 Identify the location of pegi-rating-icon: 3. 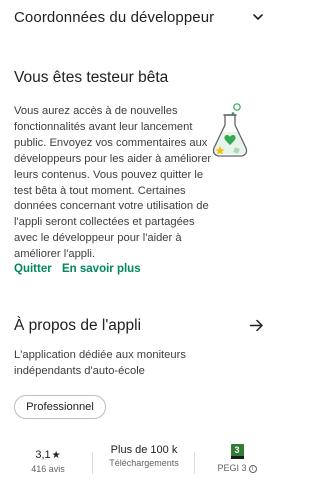
(237, 451).